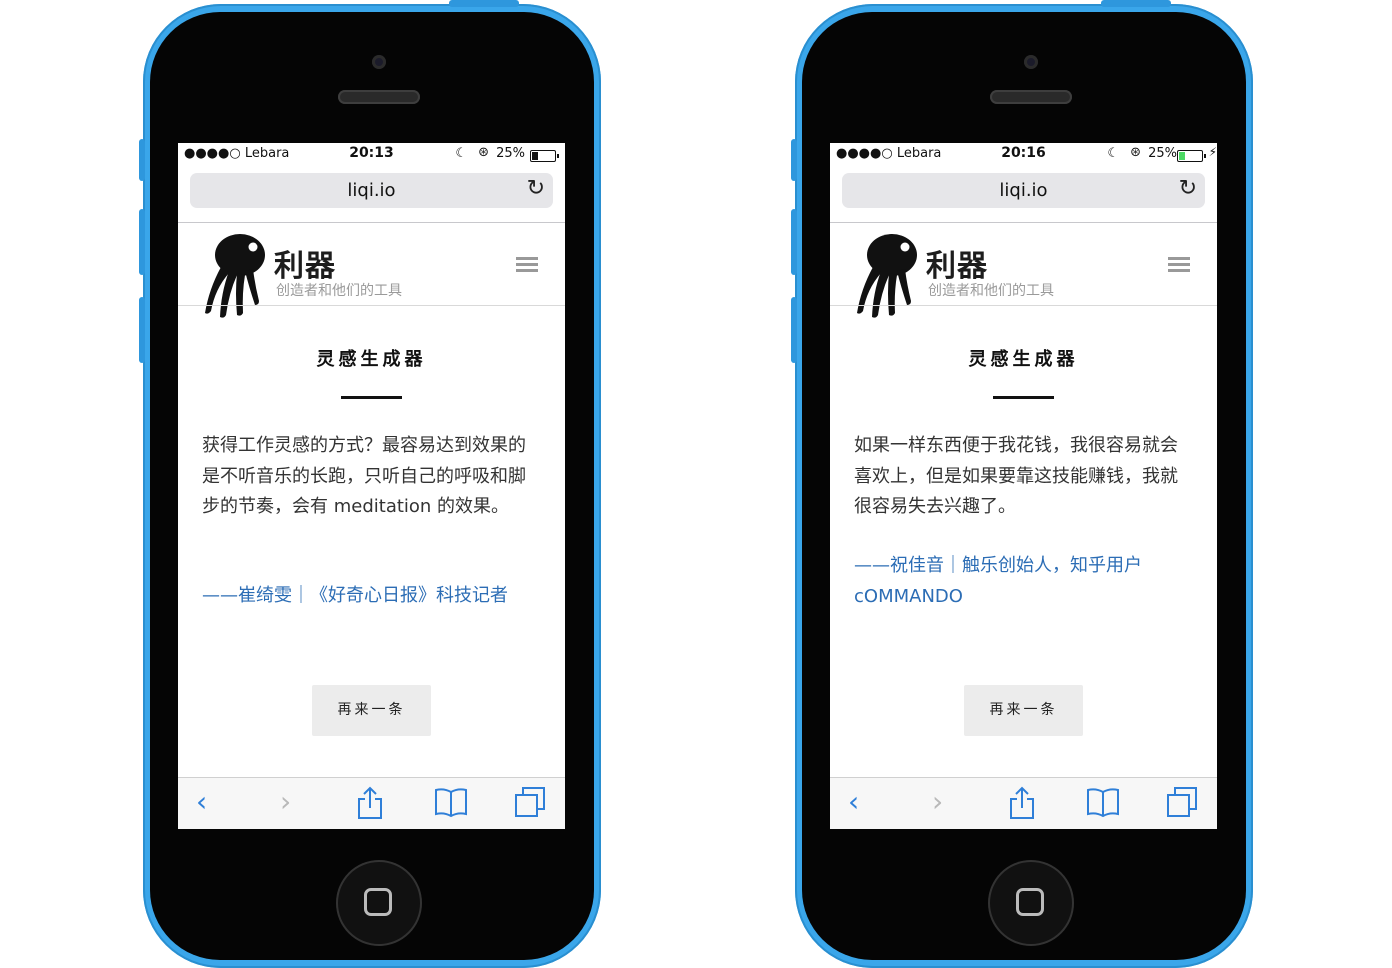  Describe the element at coordinates (1212, 152) in the screenshot. I see `charging-bolt-icon: ⚡` at that location.